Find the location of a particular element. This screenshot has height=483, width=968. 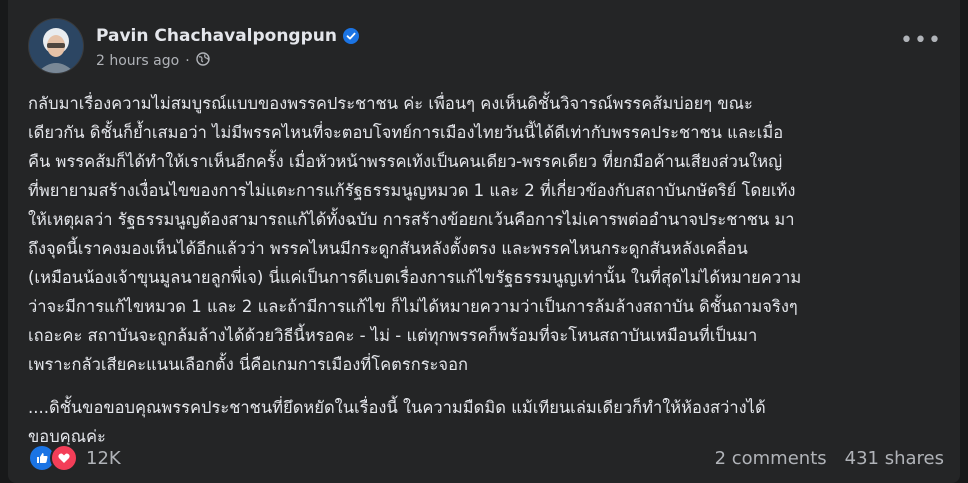

author-avatar is located at coordinates (56, 46).